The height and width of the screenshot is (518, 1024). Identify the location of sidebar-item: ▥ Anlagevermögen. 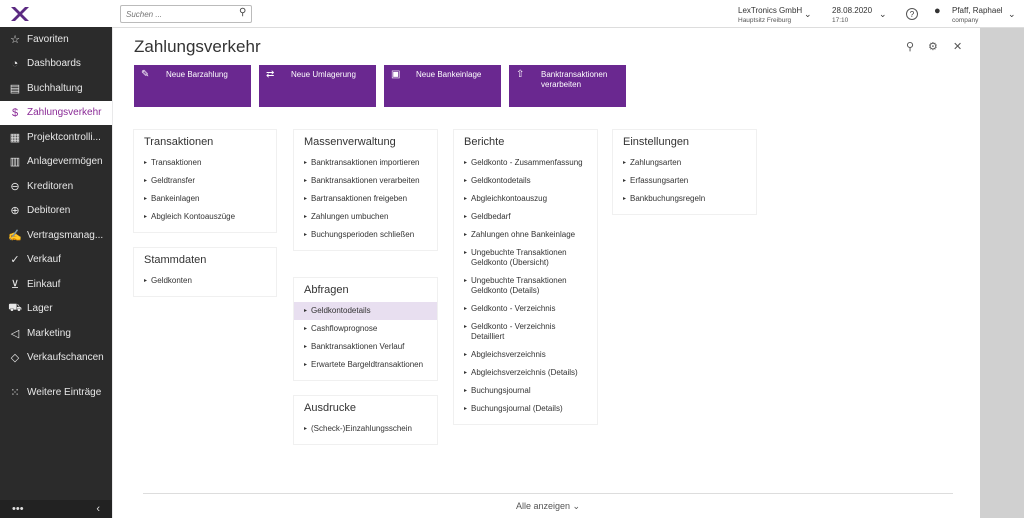
(56, 162).